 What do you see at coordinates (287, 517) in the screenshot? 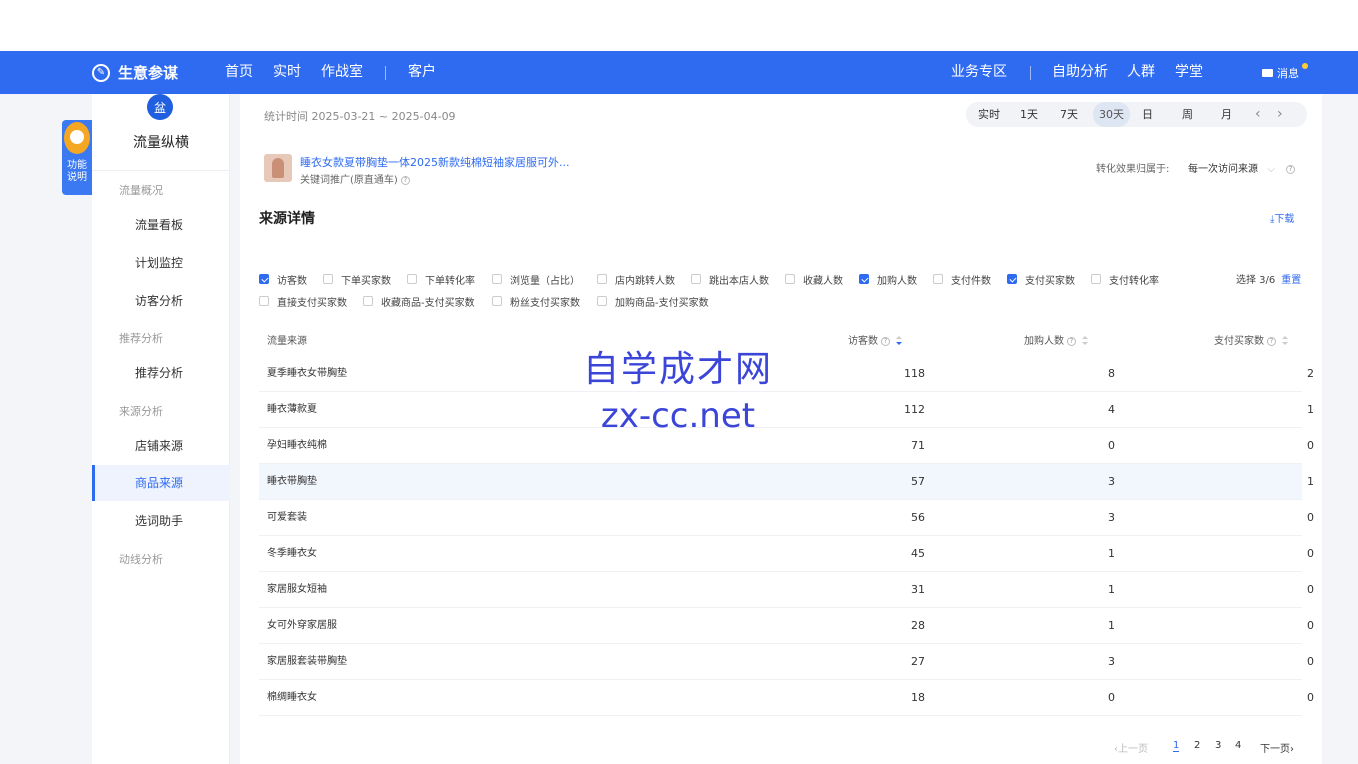
I see `source-cell: 可爱套装` at bounding box center [287, 517].